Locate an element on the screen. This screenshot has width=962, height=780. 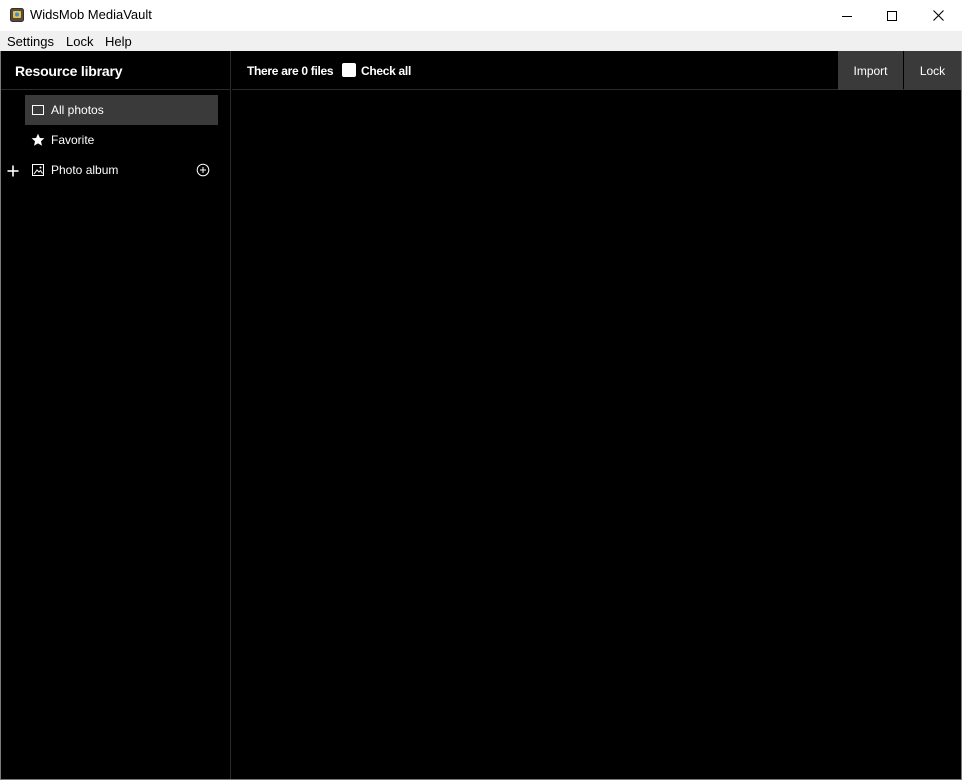
square-icon is located at coordinates (38, 110).